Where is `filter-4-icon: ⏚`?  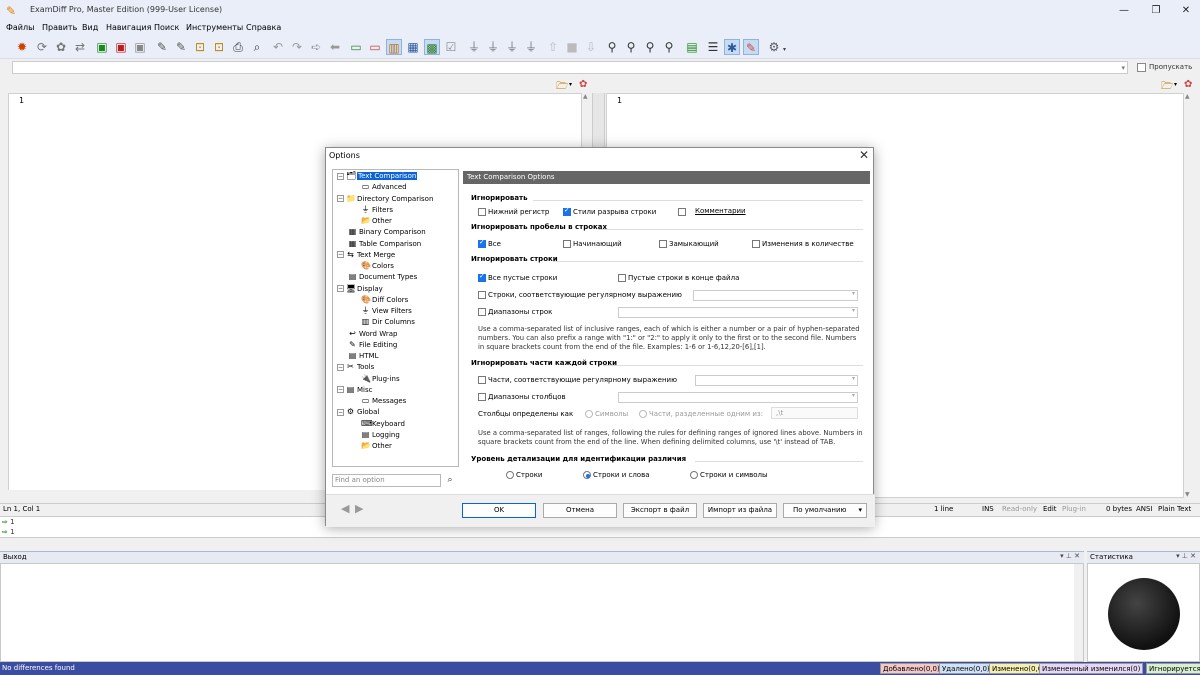 filter-4-icon: ⏚ is located at coordinates (531, 47).